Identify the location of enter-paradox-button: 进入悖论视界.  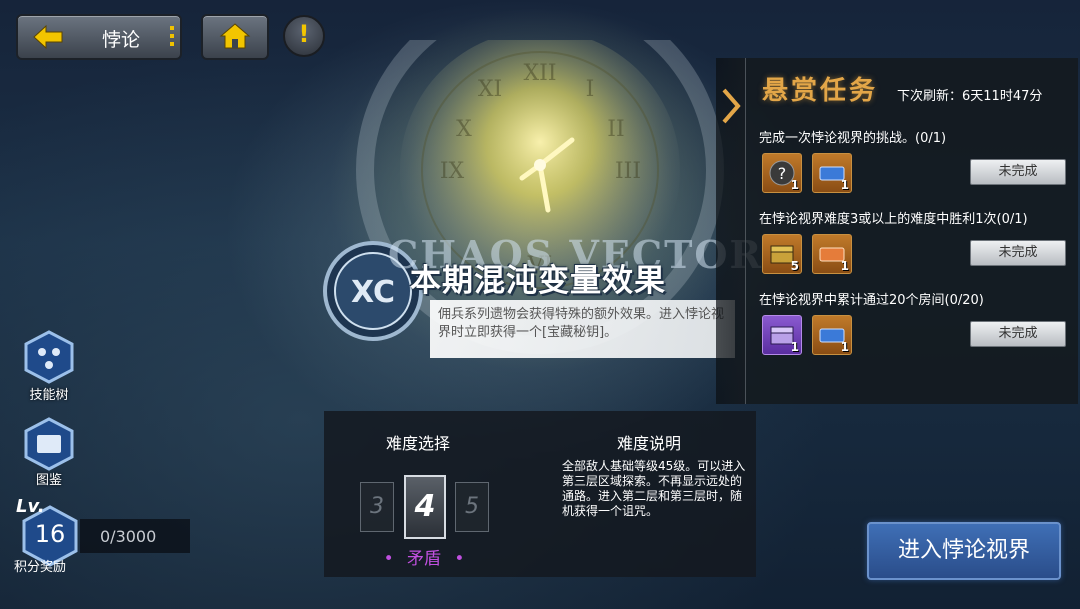
(964, 551).